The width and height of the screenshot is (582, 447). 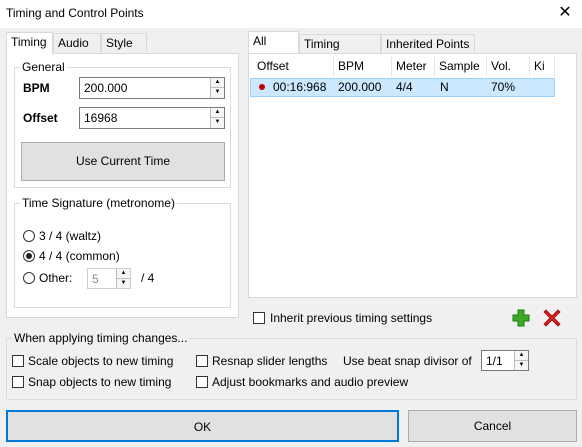 What do you see at coordinates (407, 361) in the screenshot?
I see `beat-snap-label: Use beat snap divisor of` at bounding box center [407, 361].